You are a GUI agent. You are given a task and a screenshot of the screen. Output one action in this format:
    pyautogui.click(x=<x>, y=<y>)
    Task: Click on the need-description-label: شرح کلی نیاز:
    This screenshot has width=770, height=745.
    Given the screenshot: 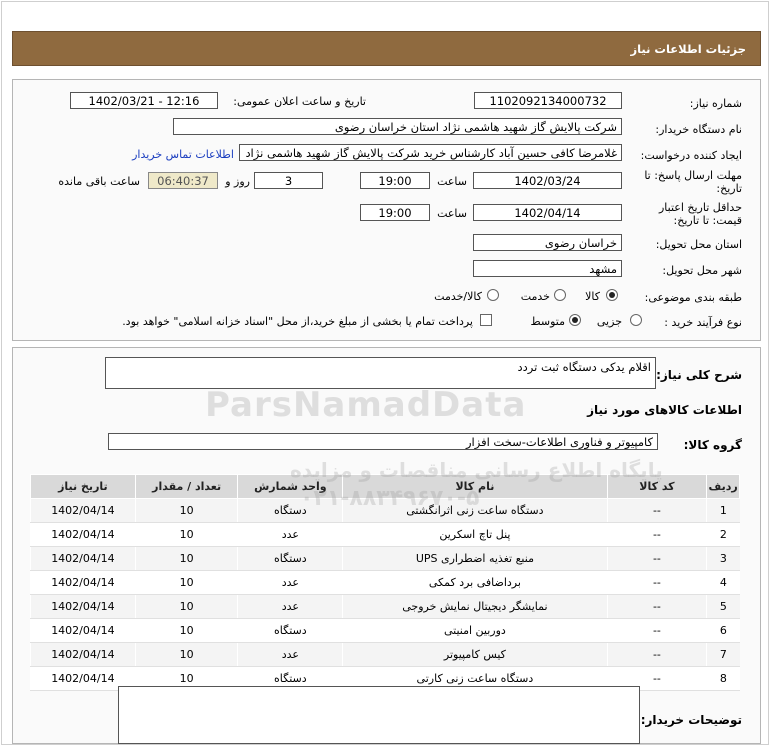 What is the action you would take?
    pyautogui.click(x=699, y=375)
    